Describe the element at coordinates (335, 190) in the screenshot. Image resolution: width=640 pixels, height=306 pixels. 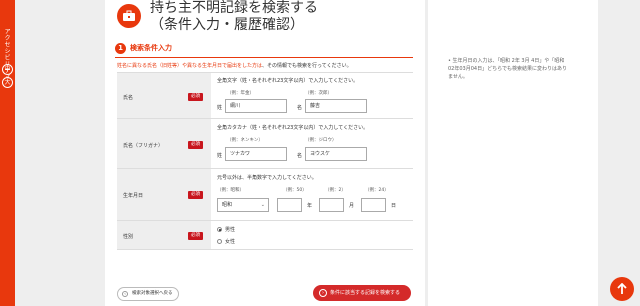
I see `month-example: （例：2）` at that location.